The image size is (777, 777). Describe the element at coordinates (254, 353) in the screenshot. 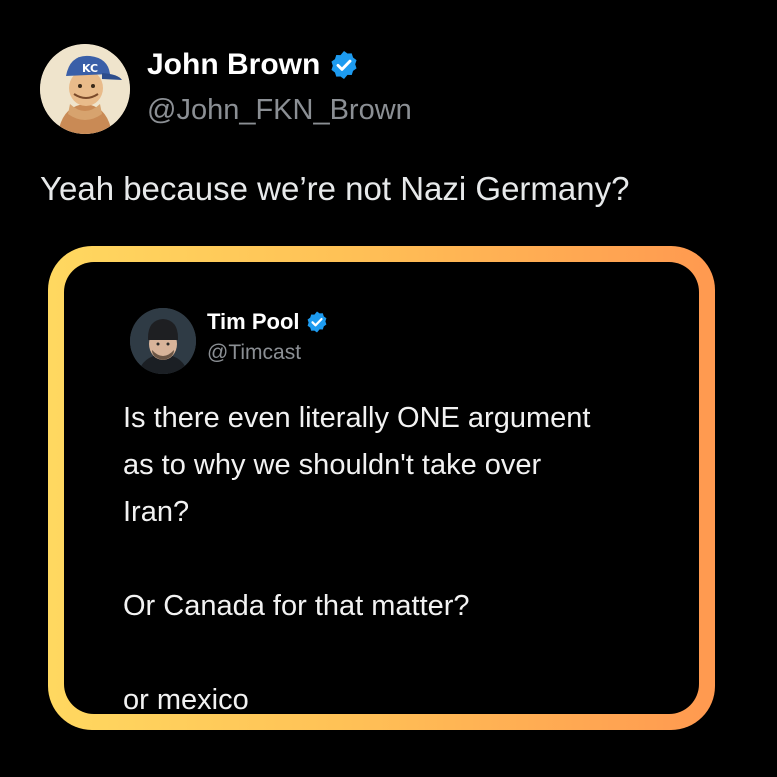

I see `quoted-author-handle: @Timcast` at that location.